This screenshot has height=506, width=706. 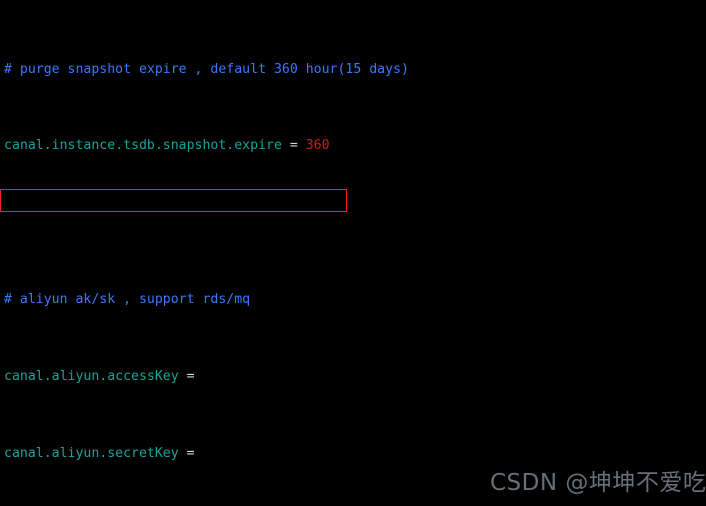 I want to click on code-line-5: canal.aliyun.accessKey =, so click(x=294, y=376).